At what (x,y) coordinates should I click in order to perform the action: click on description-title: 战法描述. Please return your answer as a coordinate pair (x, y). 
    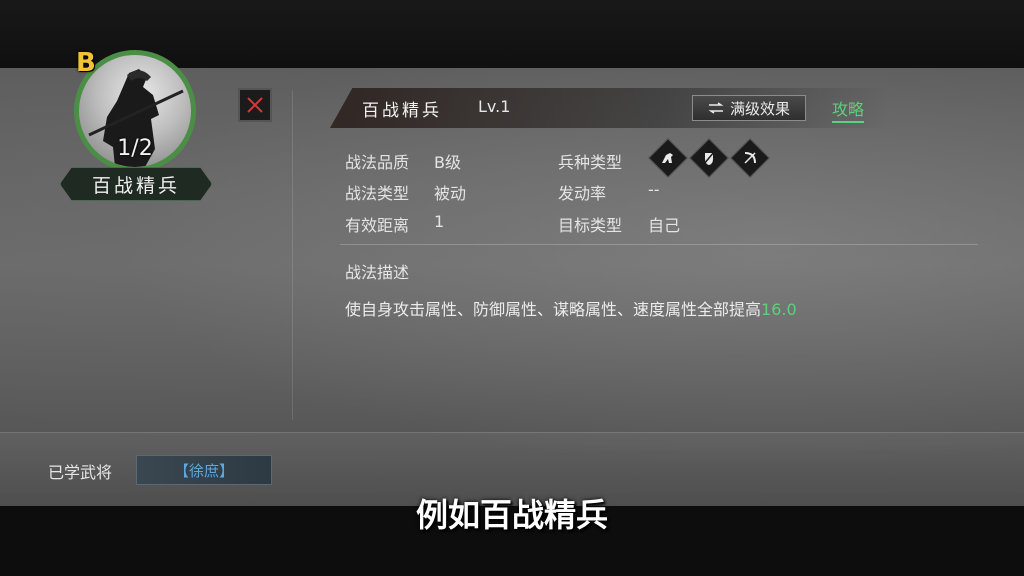
    Looking at the image, I should click on (377, 272).